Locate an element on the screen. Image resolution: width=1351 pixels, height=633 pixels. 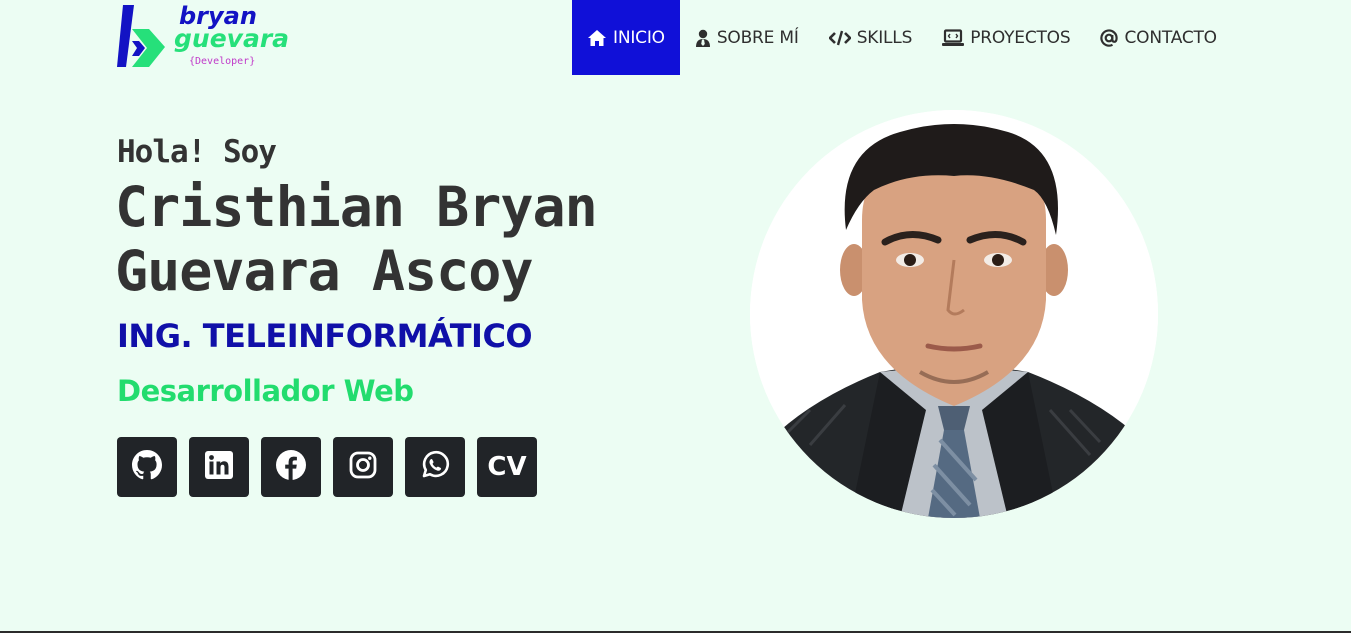
linkedin-button is located at coordinates (219, 467).